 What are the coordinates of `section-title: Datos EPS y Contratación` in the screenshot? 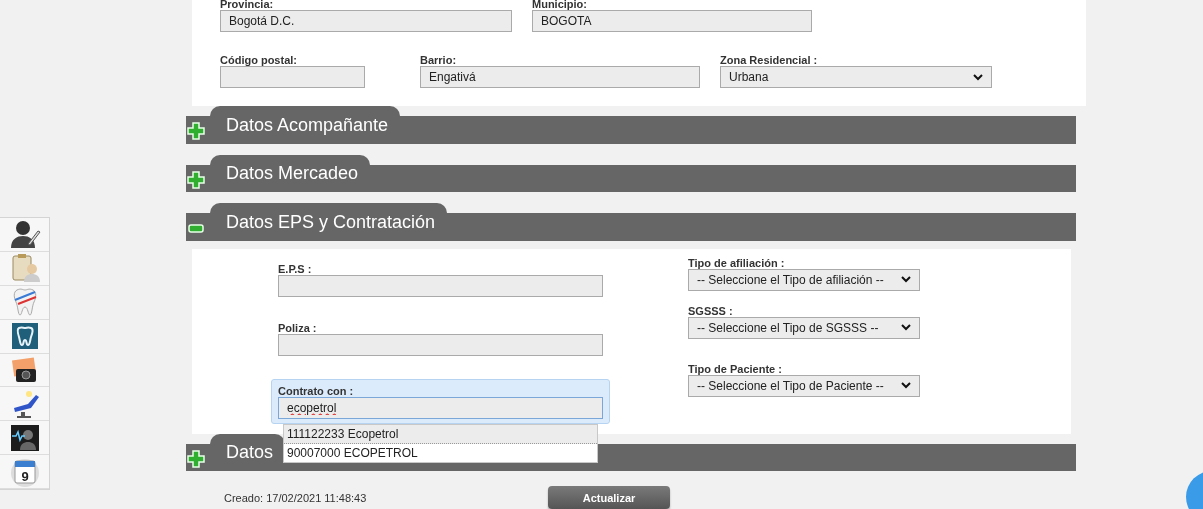 It's located at (331, 222).